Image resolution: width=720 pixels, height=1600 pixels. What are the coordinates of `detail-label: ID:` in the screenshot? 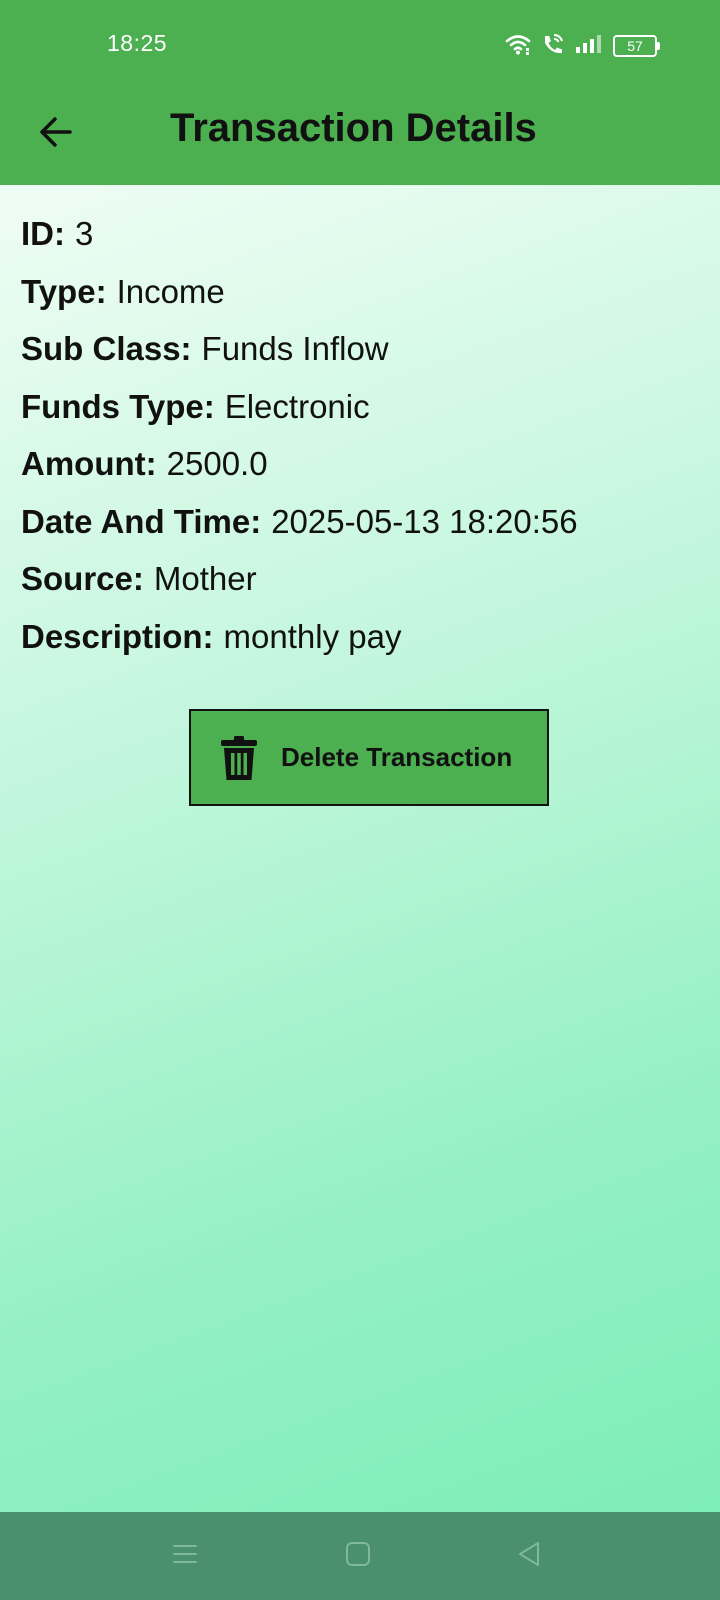 It's located at (43, 233).